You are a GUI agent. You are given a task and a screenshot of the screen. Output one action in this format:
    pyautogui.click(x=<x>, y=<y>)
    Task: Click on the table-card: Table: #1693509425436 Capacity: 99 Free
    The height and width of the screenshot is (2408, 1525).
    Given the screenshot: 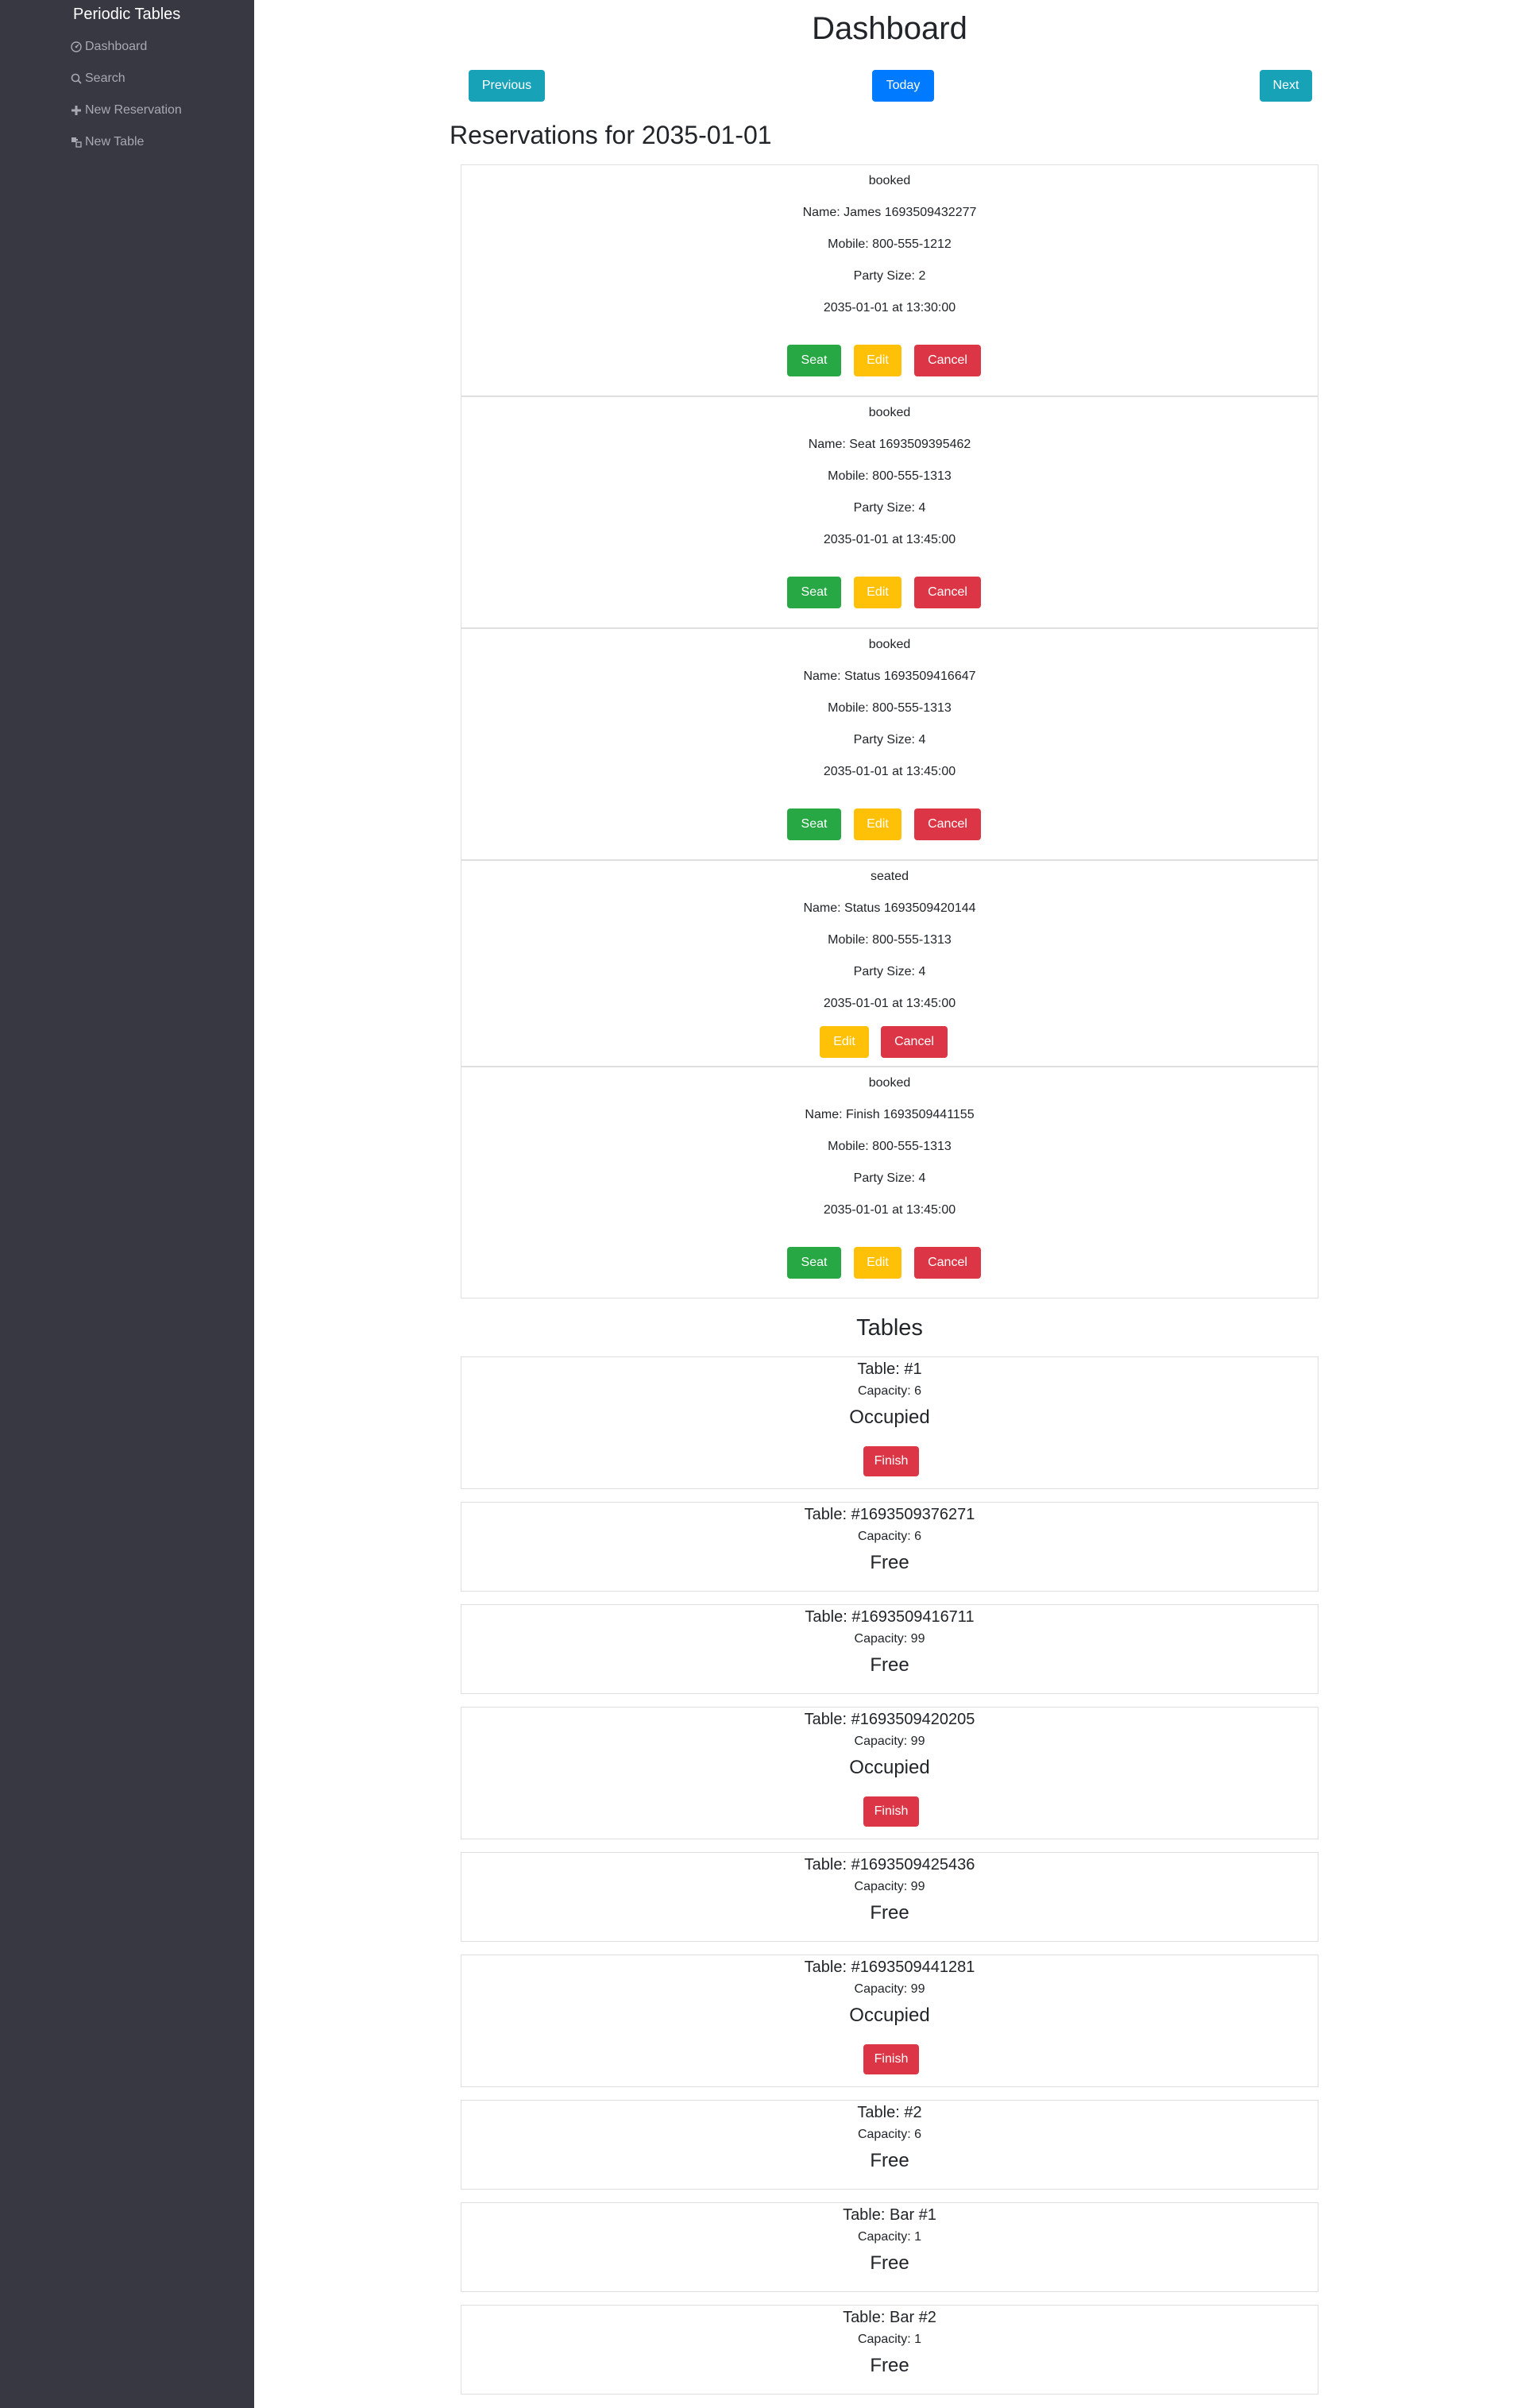 What is the action you would take?
    pyautogui.click(x=890, y=1897)
    